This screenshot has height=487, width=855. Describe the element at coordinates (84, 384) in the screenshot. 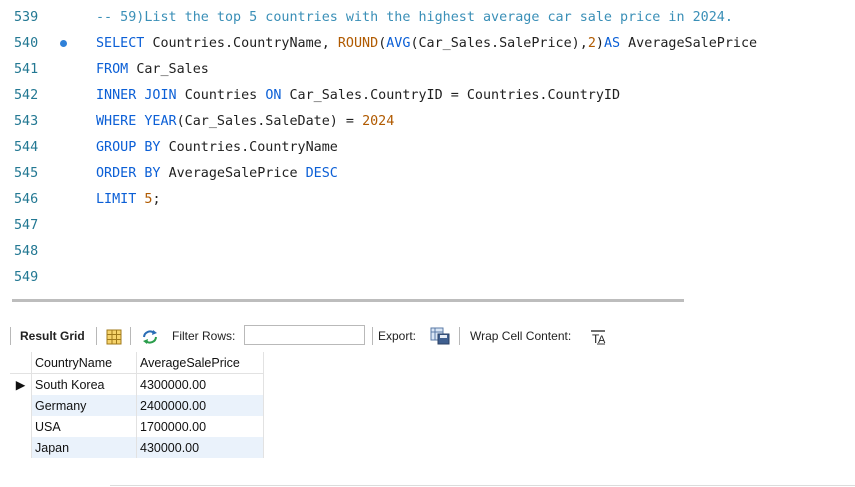

I see `cell-country-name: South Korea` at that location.